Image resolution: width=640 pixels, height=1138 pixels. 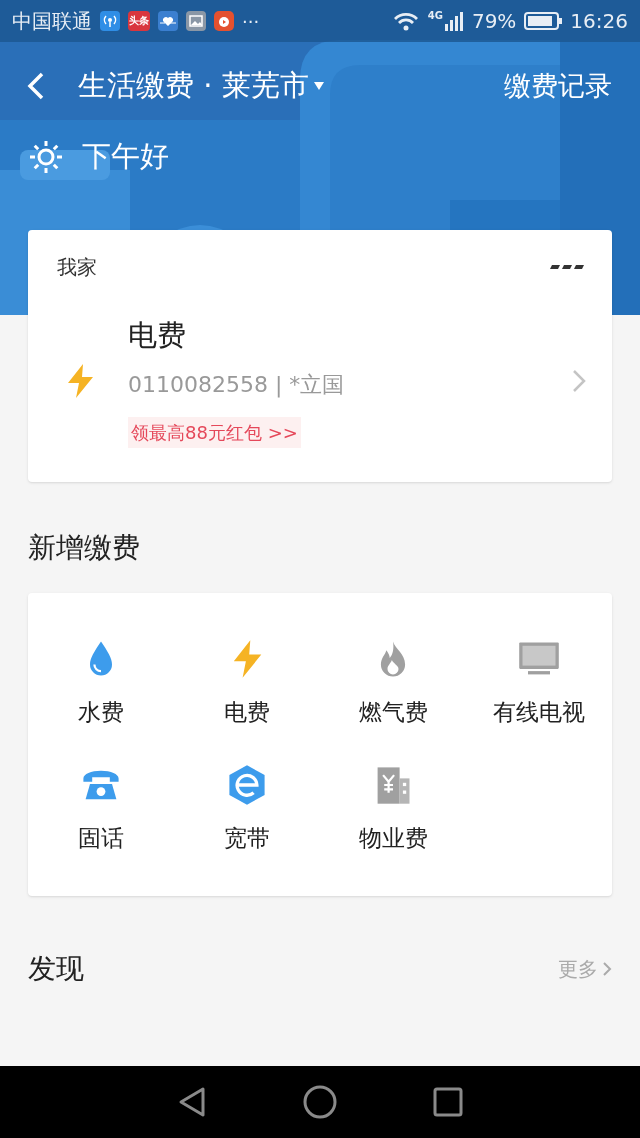 I want to click on battery-percent: 79%, so click(x=494, y=21).